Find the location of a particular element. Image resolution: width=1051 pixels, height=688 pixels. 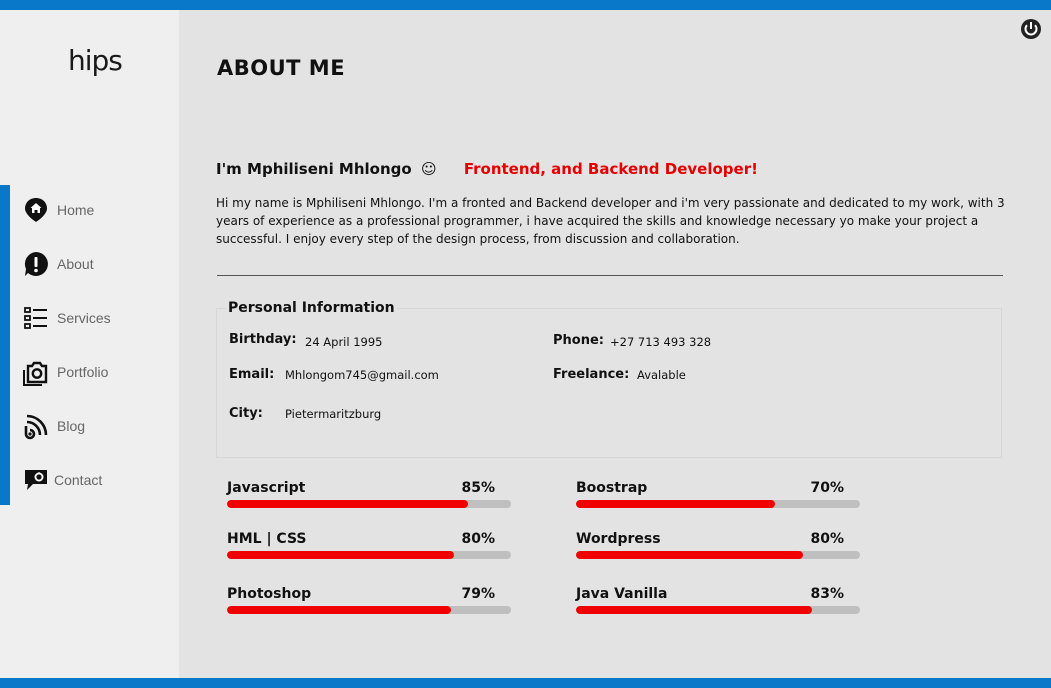

skill-java-vanilla: Java Vanilla 83% is located at coordinates (718, 606).